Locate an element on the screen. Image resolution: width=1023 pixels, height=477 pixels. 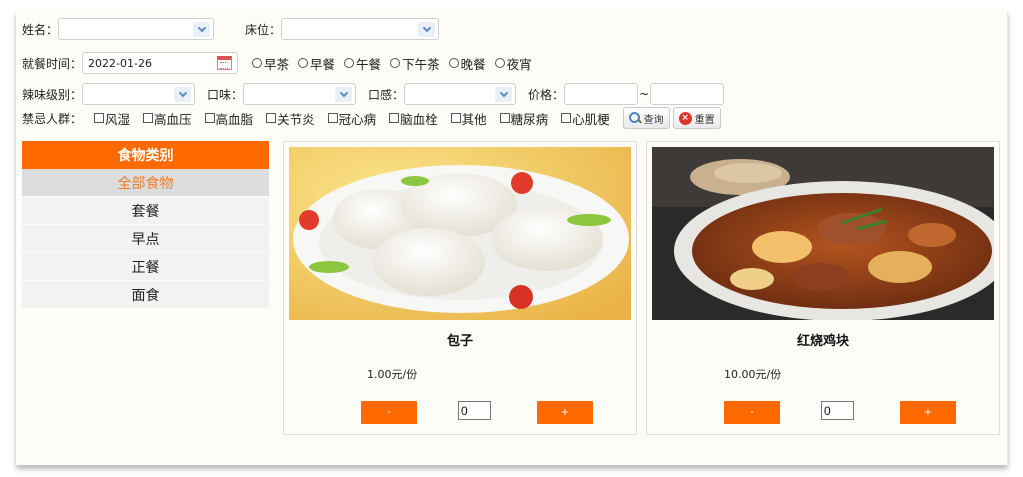
filter-row-1: 姓名： 床位： is located at coordinates (231, 29).